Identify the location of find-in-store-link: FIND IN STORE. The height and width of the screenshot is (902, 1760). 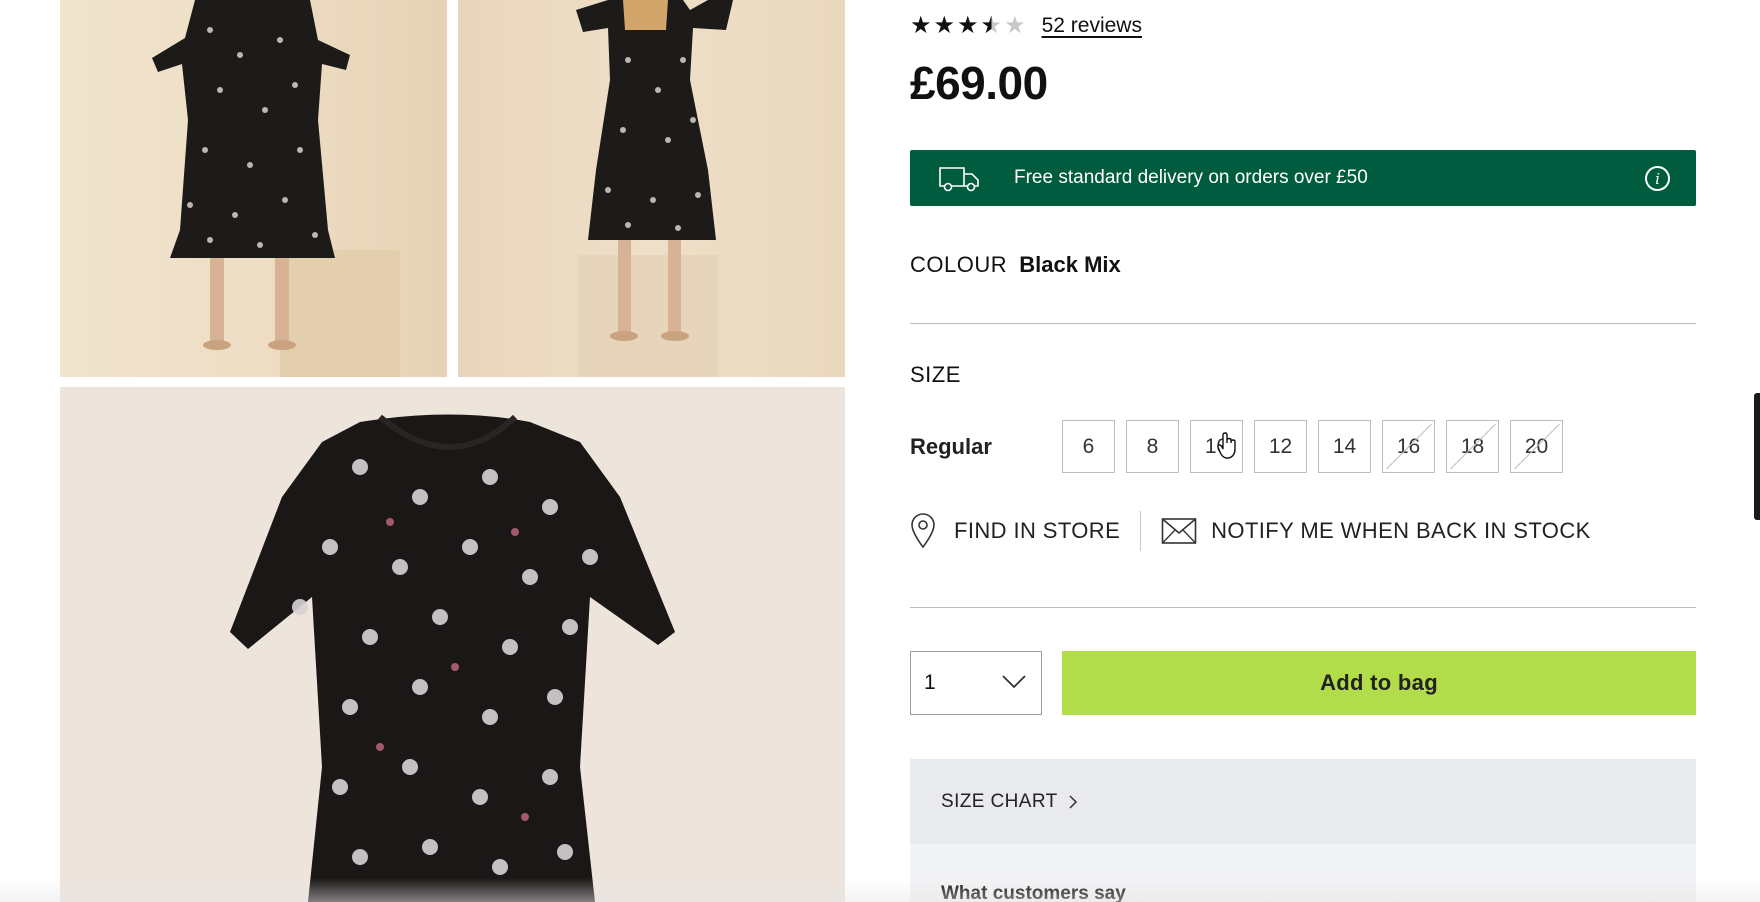
(1037, 531).